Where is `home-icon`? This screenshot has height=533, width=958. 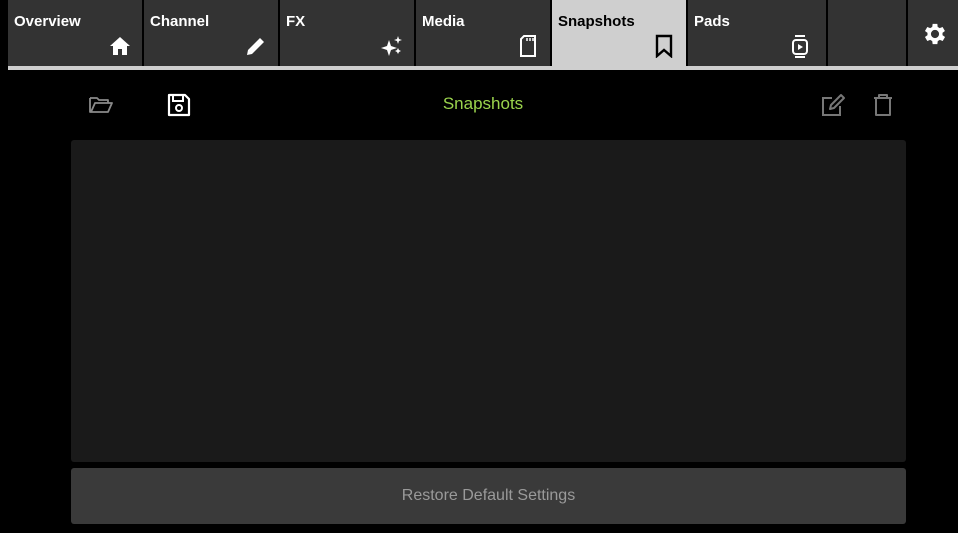
home-icon is located at coordinates (120, 46).